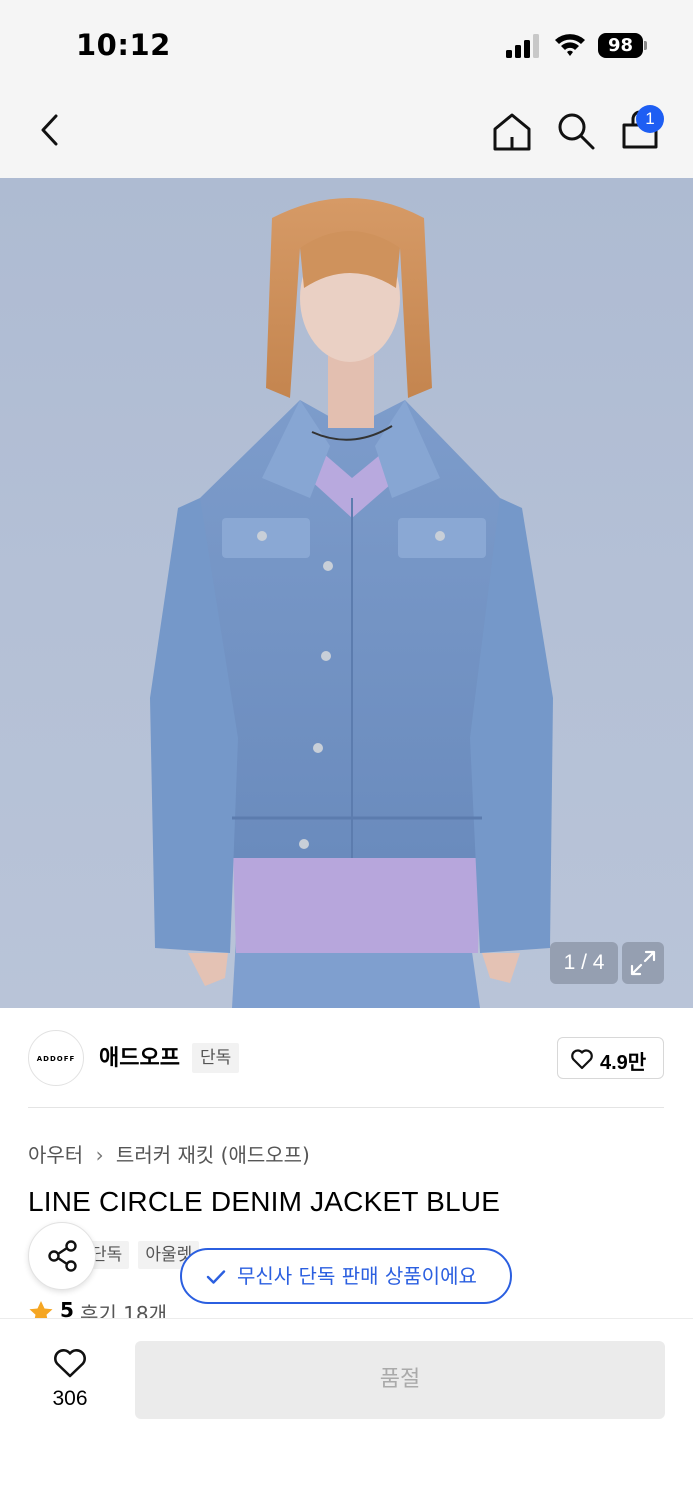  I want to click on breadcrumb: 아우터 › 트러커 재킷 (애드오프), so click(169, 1153).